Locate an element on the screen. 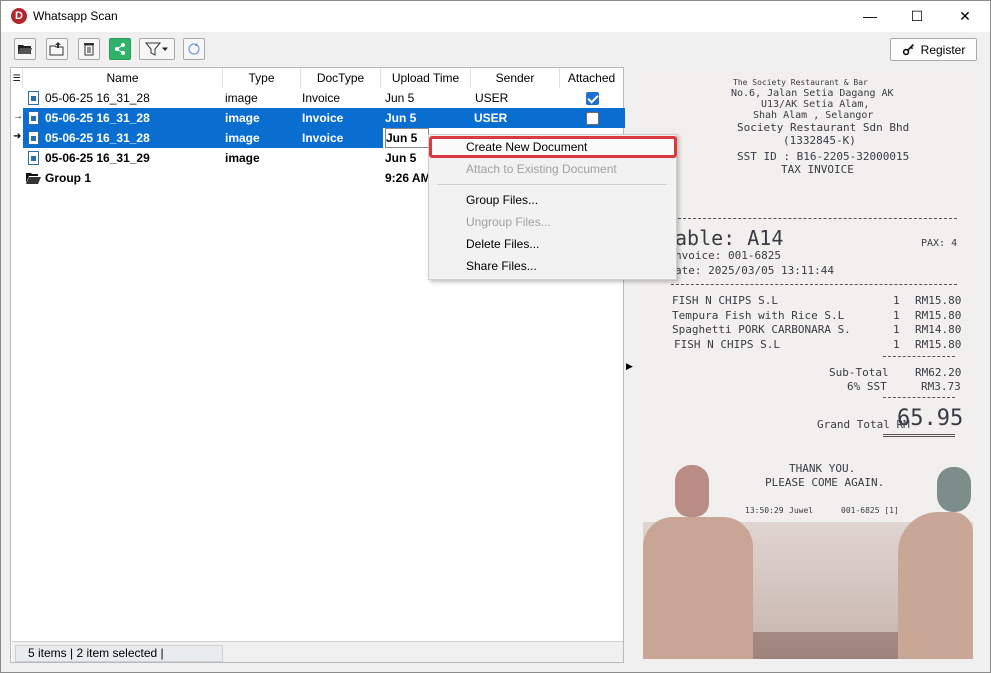 The image size is (991, 673). receipt-subtotal: RM62.20 is located at coordinates (938, 372).